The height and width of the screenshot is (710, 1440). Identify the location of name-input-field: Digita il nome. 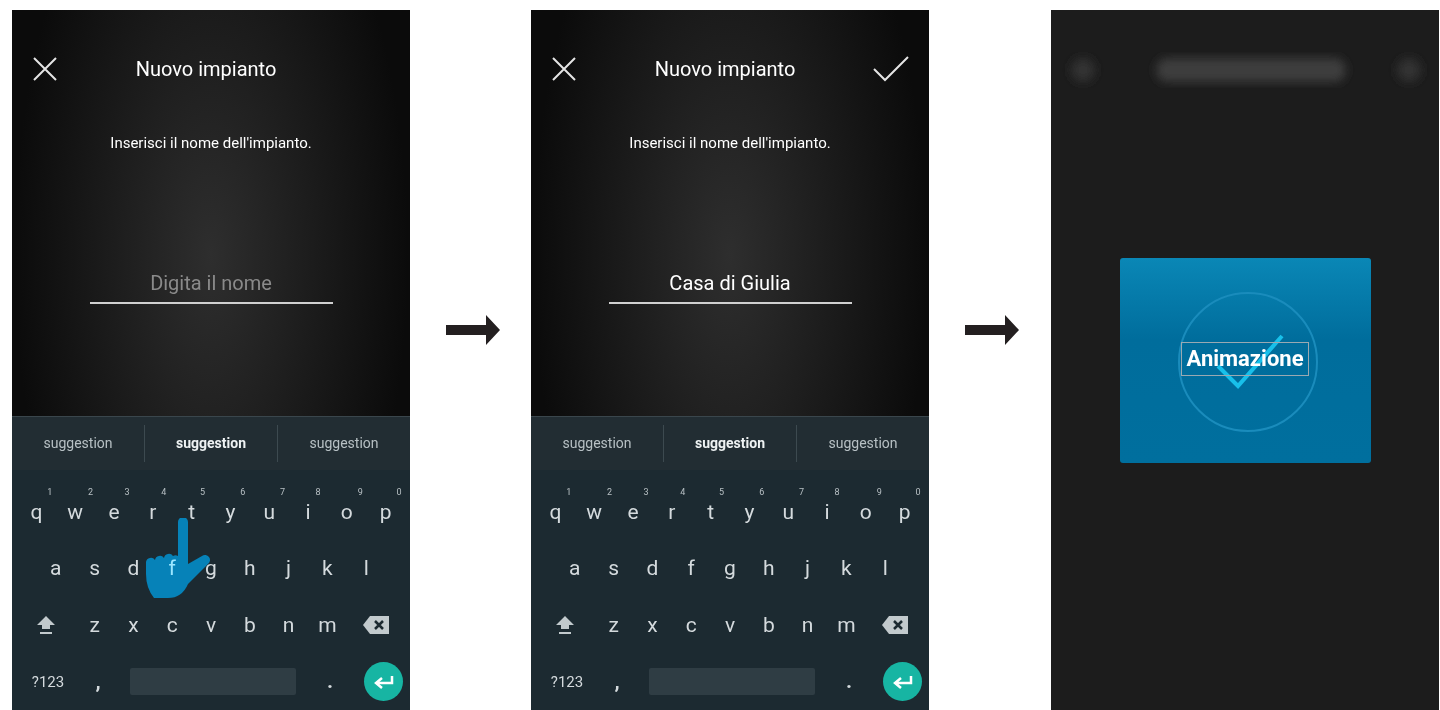
(211, 285).